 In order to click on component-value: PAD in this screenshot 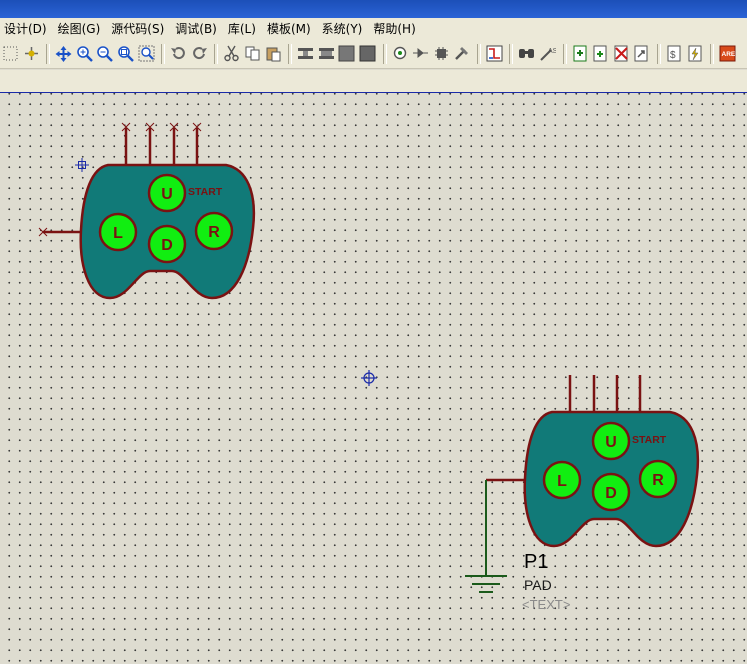, I will do `click(538, 585)`.